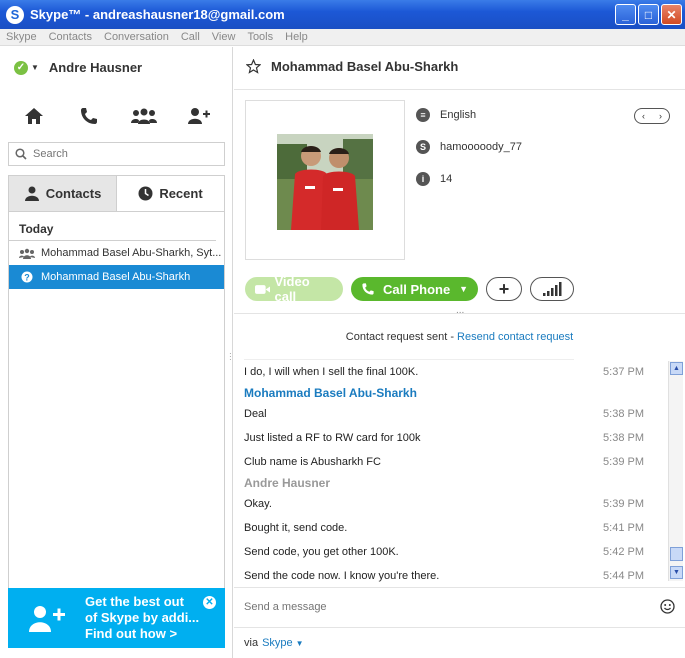 This screenshot has width=685, height=658. I want to click on contact-avatar, so click(325, 182).